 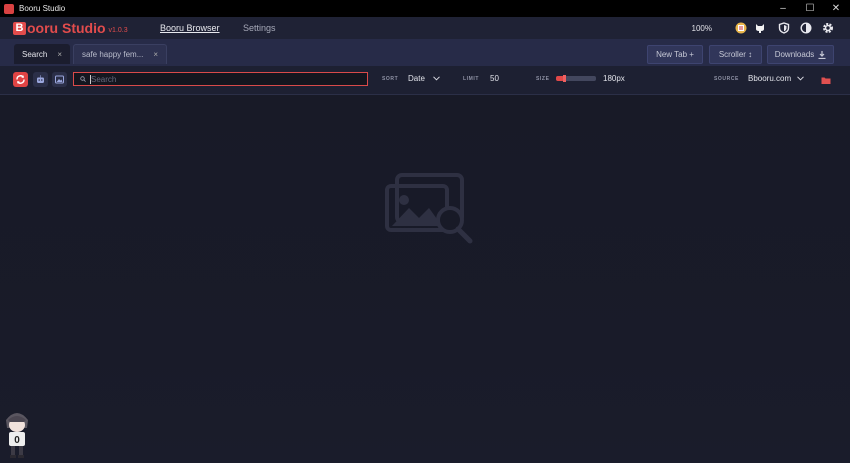 I want to click on source-select: Bbooru.com, so click(x=776, y=78).